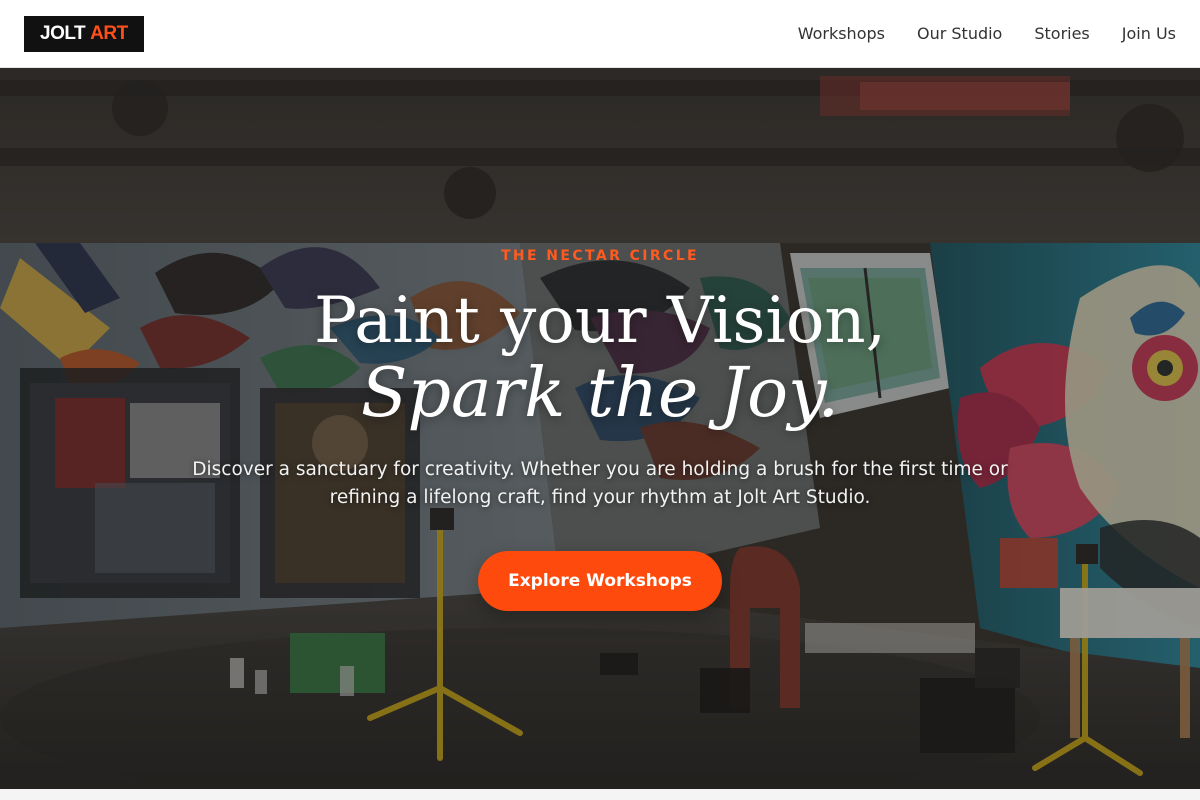 This screenshot has height=800, width=1200. What do you see at coordinates (600, 393) in the screenshot?
I see `hero-title-line-2: Spark the Joy.` at bounding box center [600, 393].